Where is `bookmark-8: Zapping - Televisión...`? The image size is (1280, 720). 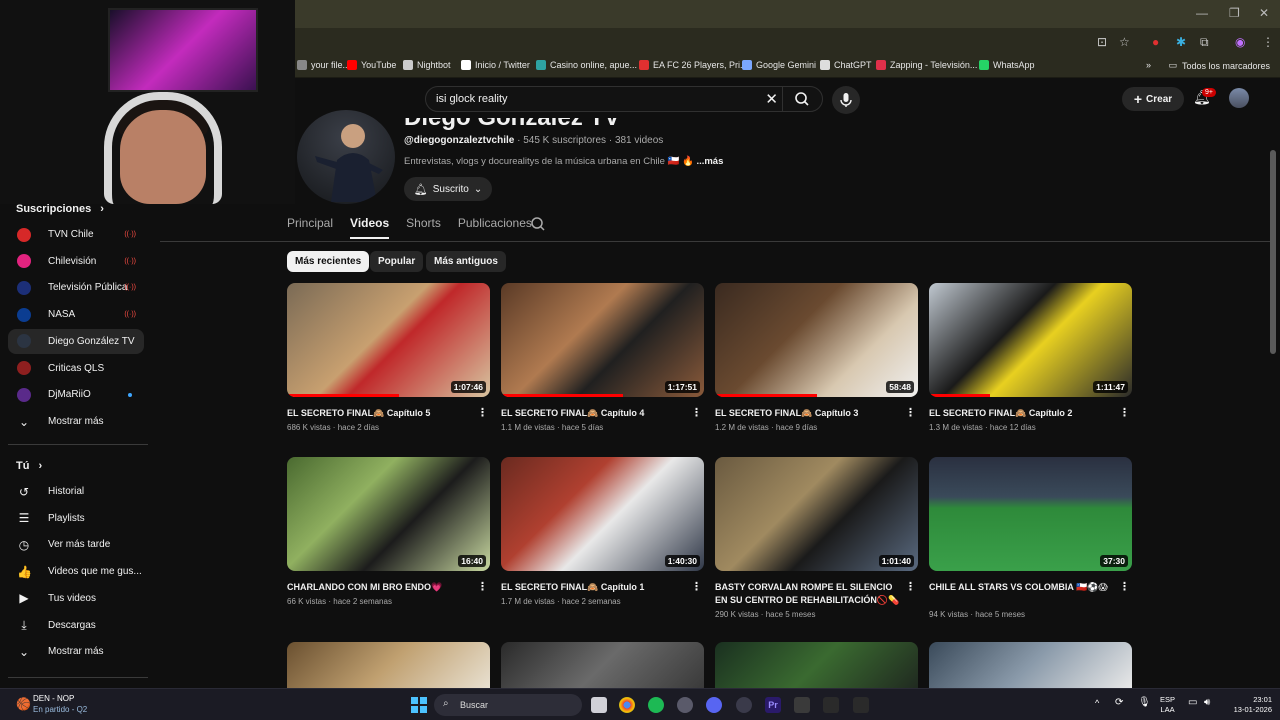
bookmark-8: Zapping - Televisión... is located at coordinates (926, 65).